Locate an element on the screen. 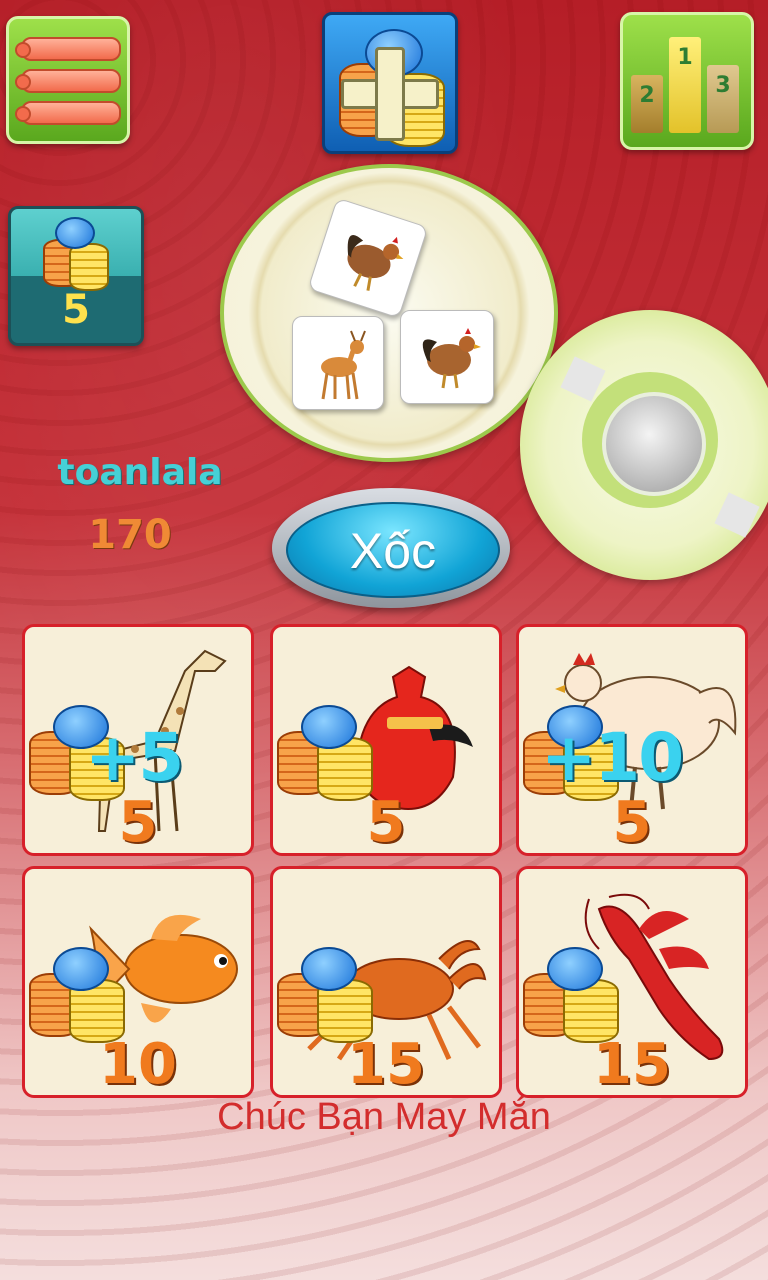  bet-cell-giraffe: +5 5 is located at coordinates (138, 740).